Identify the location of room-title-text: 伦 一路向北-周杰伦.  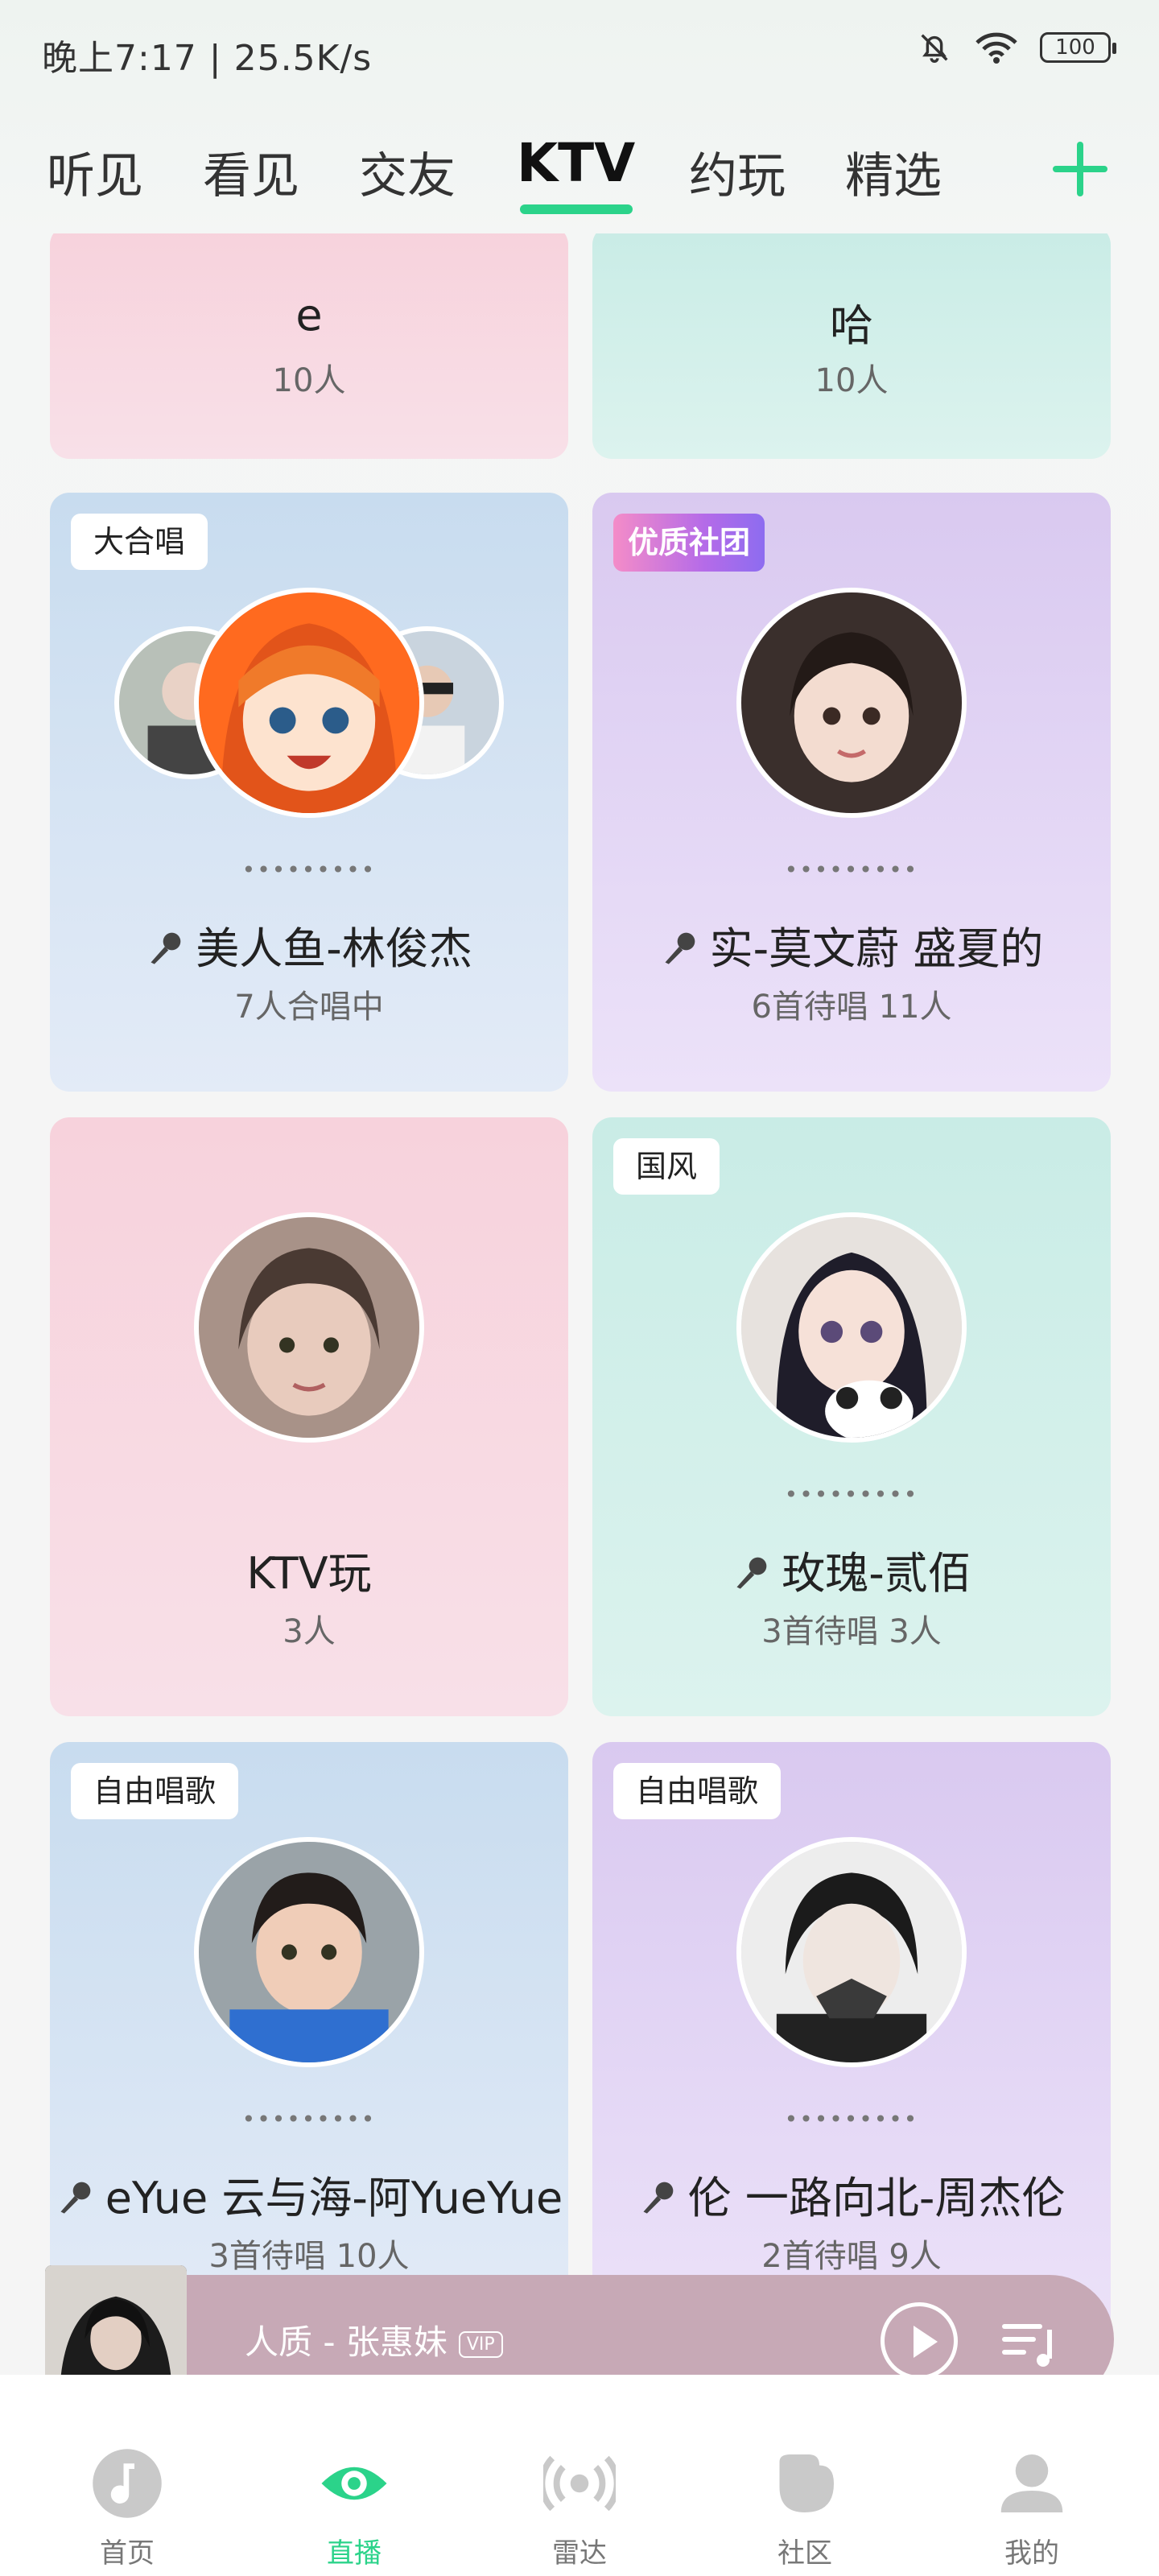
(877, 2198).